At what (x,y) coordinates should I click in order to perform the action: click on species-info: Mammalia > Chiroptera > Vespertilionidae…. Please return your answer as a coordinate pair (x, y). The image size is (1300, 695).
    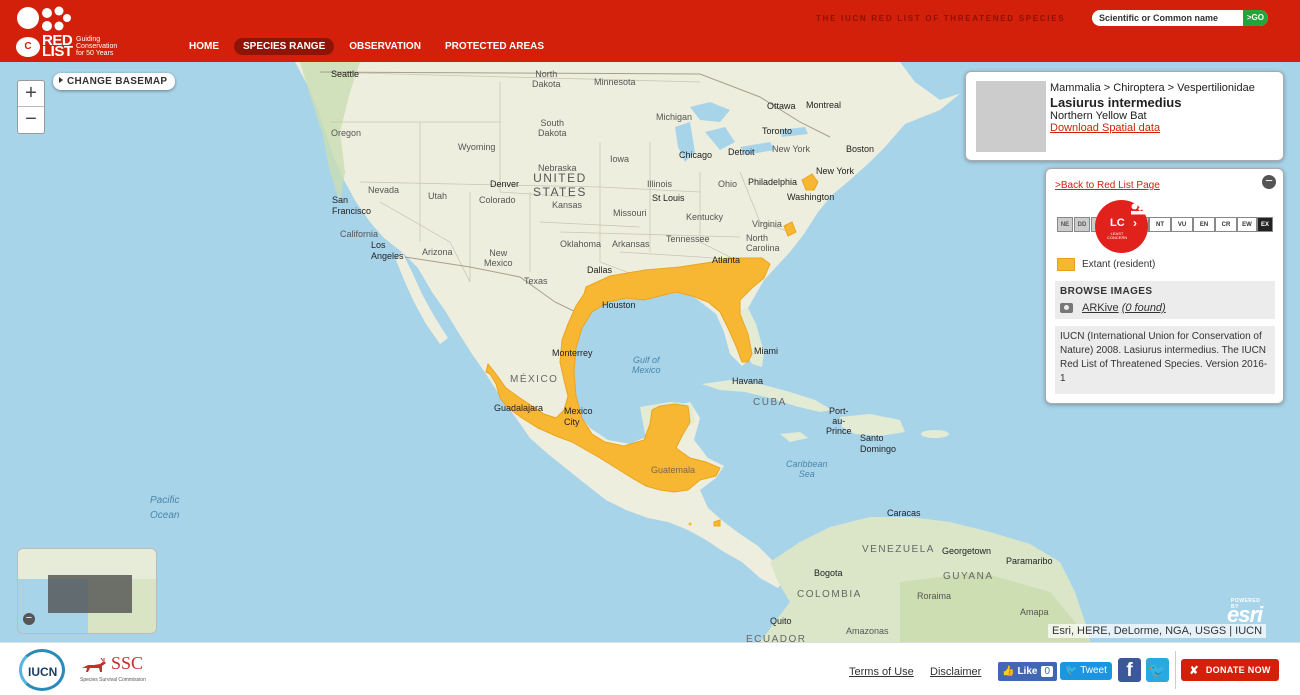
    Looking at the image, I should click on (1152, 108).